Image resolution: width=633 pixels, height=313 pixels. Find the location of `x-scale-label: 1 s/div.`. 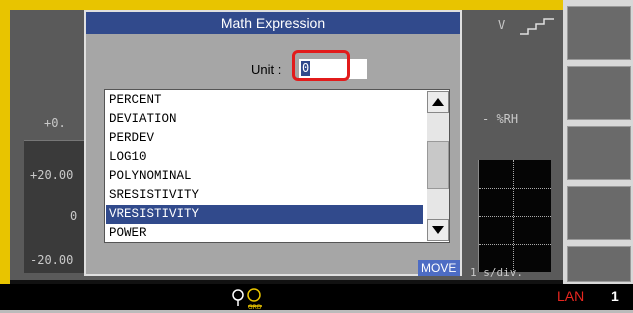

x-scale-label: 1 s/div. is located at coordinates (496, 272).